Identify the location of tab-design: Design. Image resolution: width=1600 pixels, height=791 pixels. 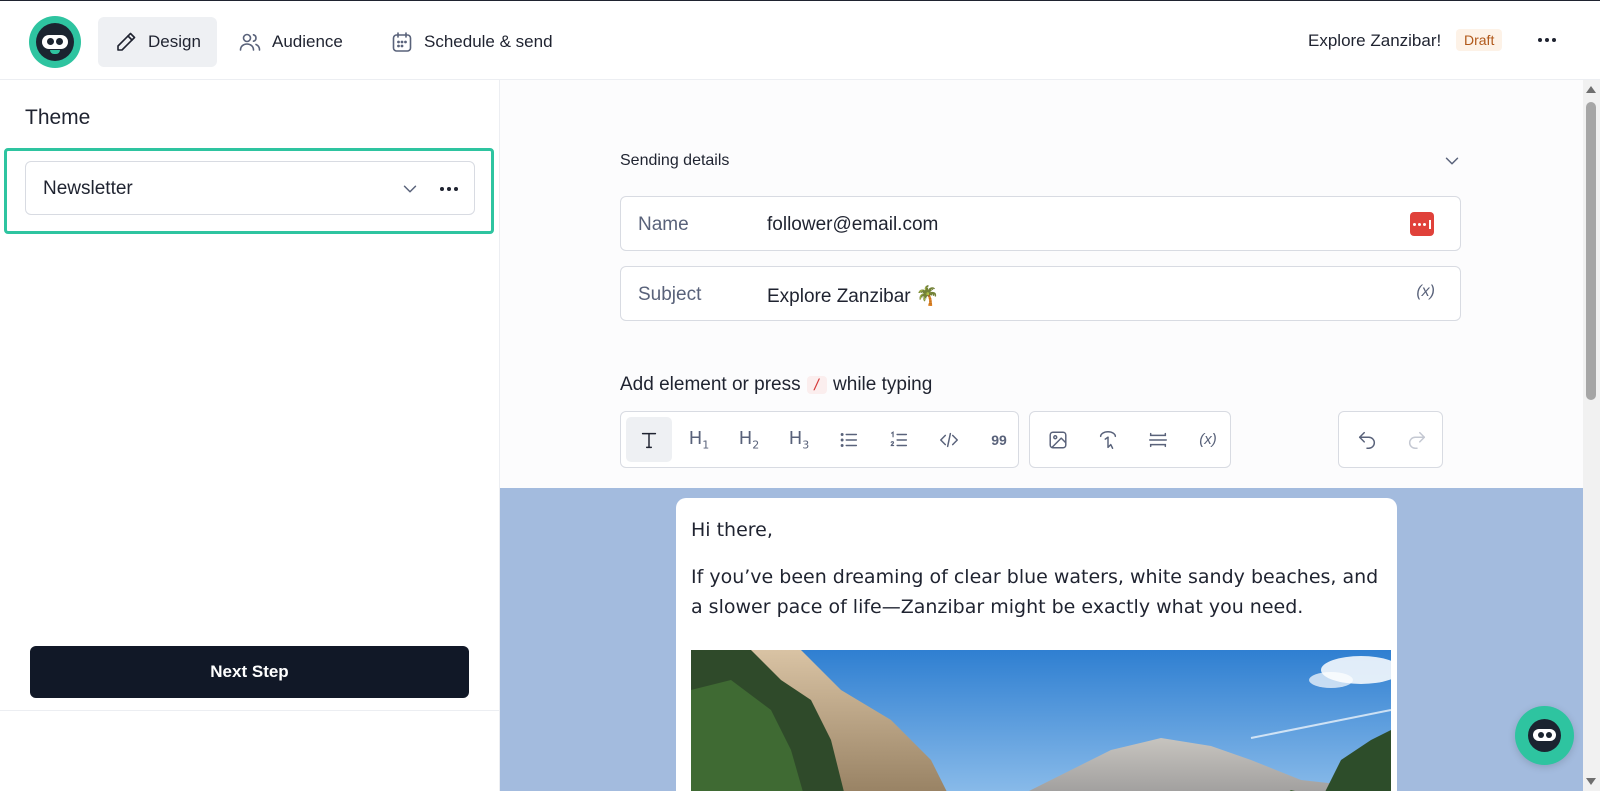
(157, 42).